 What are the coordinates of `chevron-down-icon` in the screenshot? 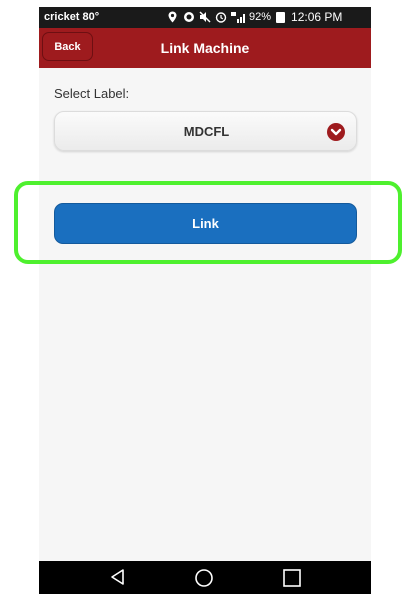 It's located at (336, 132).